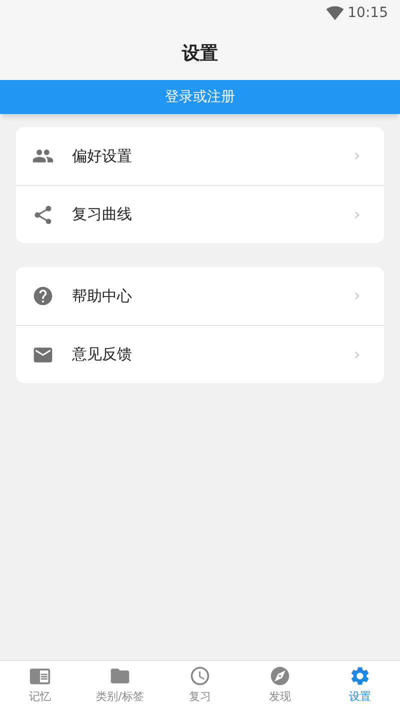 The height and width of the screenshot is (710, 400). Describe the element at coordinates (280, 676) in the screenshot. I see `compass-icon` at that location.